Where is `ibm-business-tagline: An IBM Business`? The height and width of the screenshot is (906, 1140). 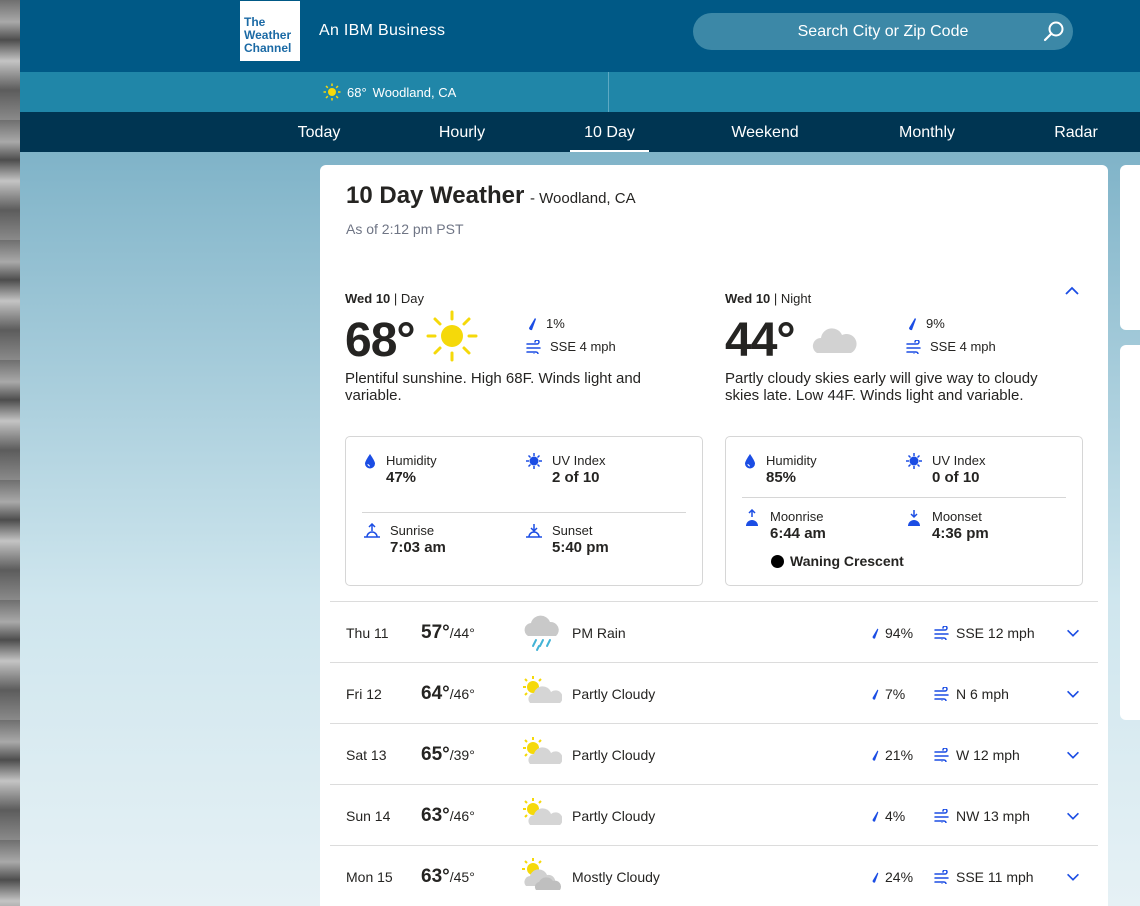 ibm-business-tagline: An IBM Business is located at coordinates (382, 30).